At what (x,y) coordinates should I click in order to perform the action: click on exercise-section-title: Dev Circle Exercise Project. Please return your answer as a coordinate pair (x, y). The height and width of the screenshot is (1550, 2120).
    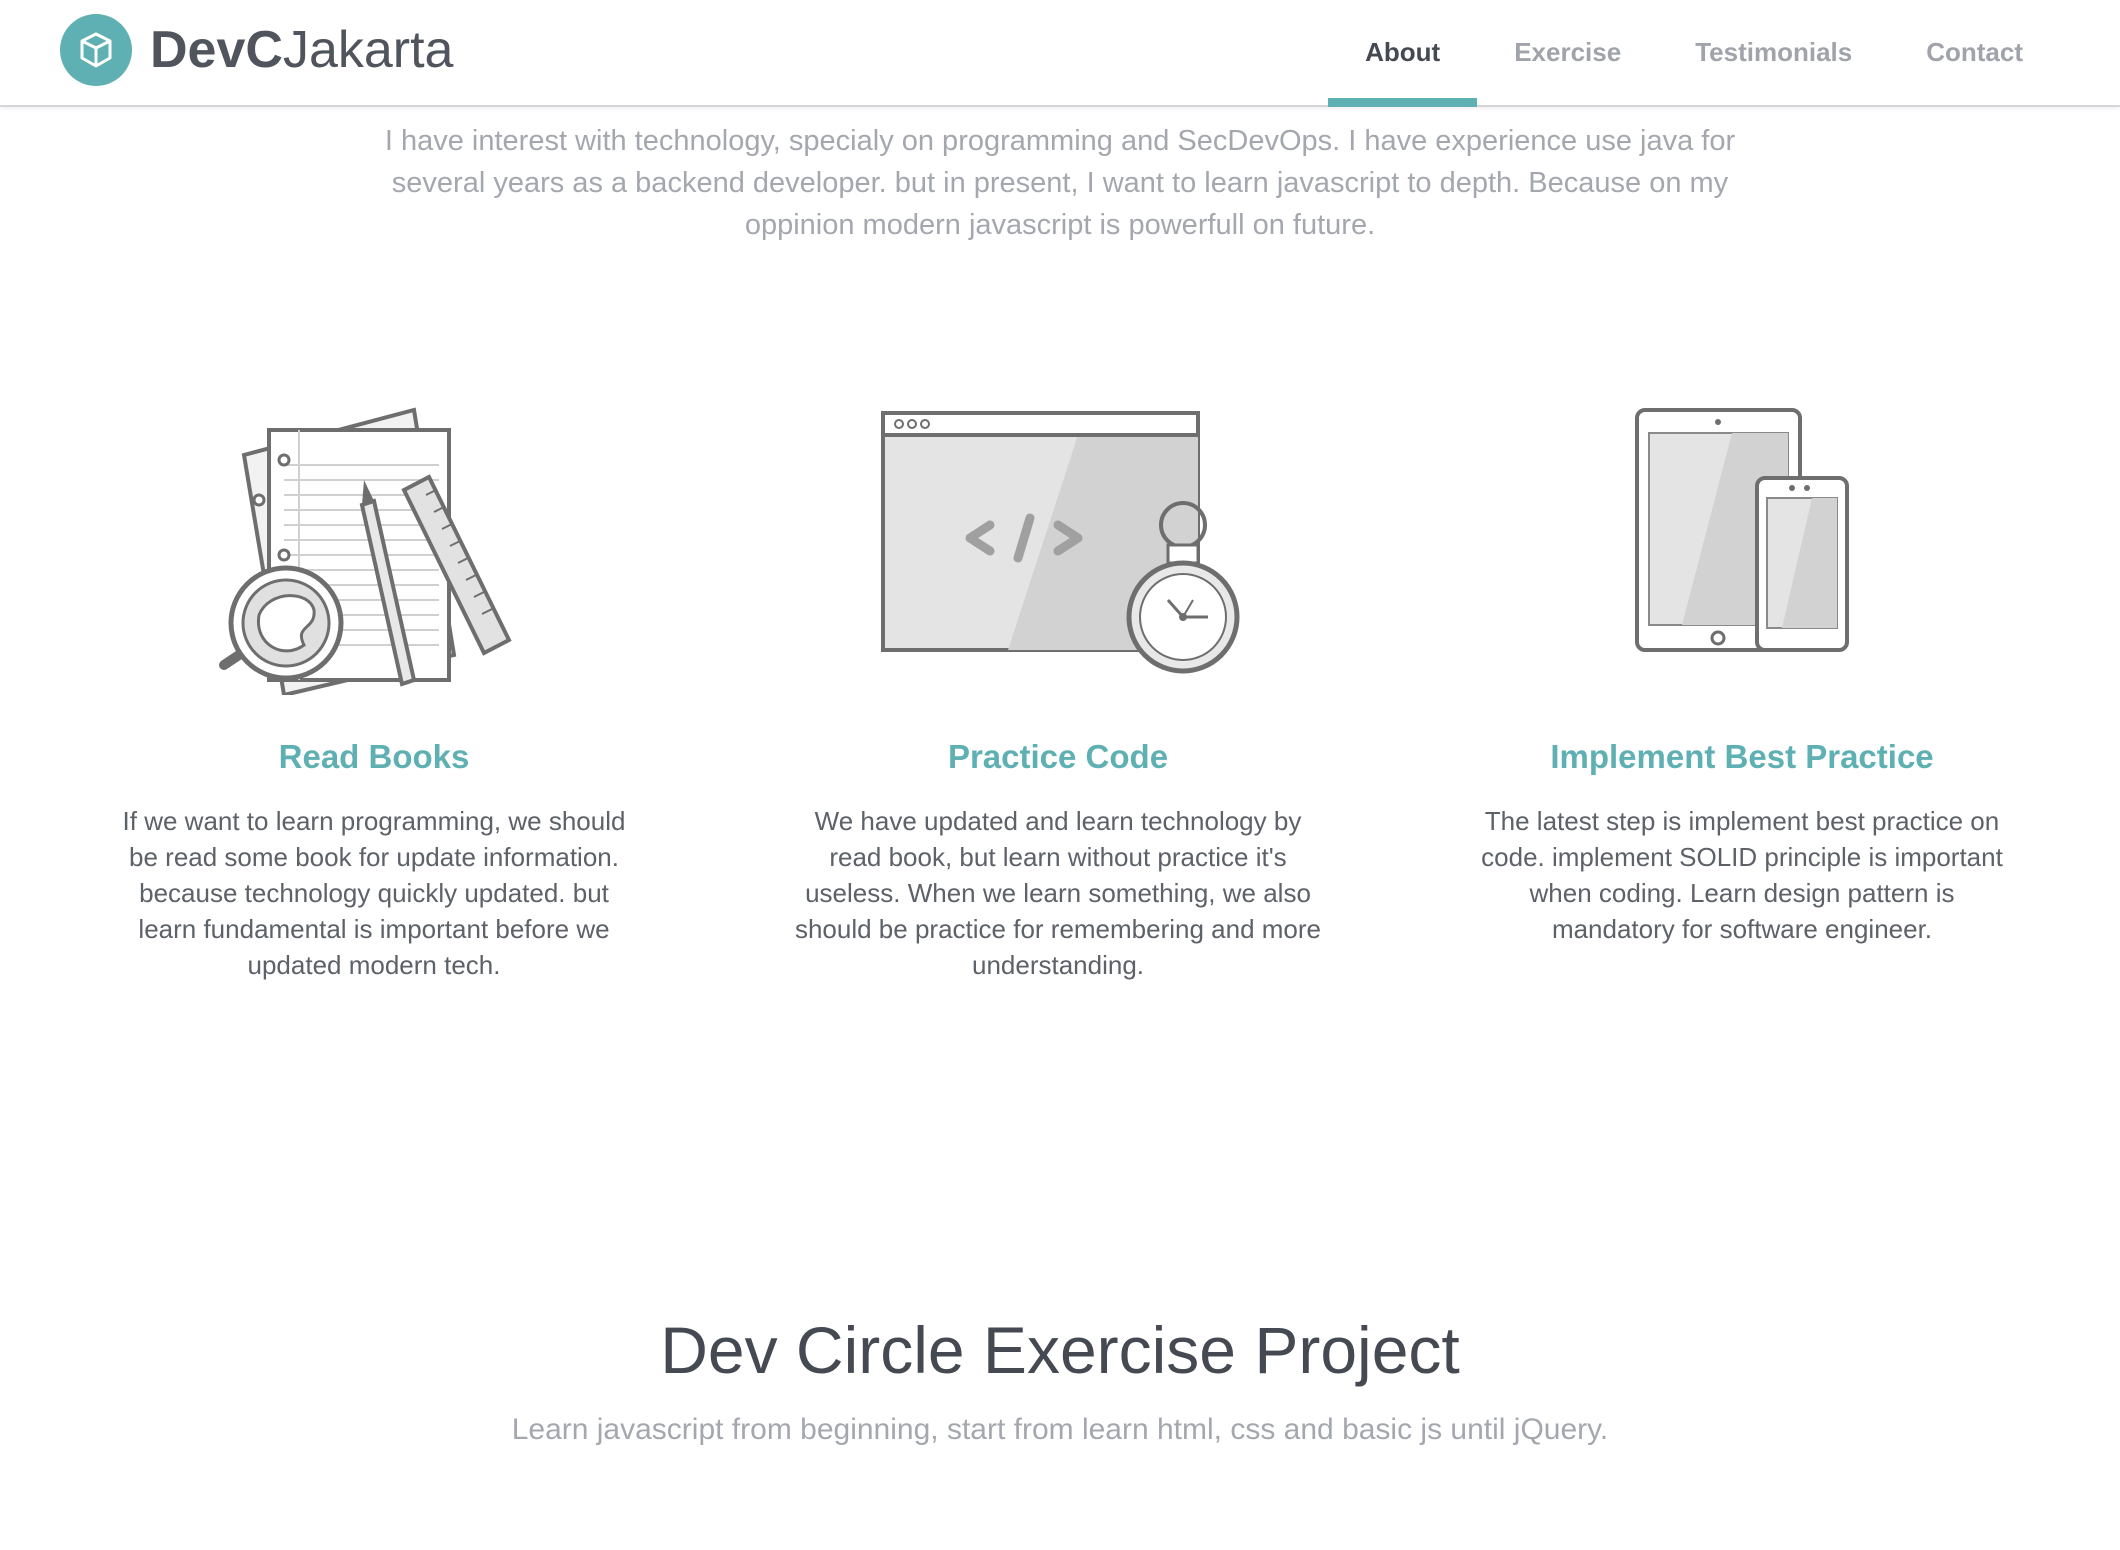
    Looking at the image, I should click on (1060, 1350).